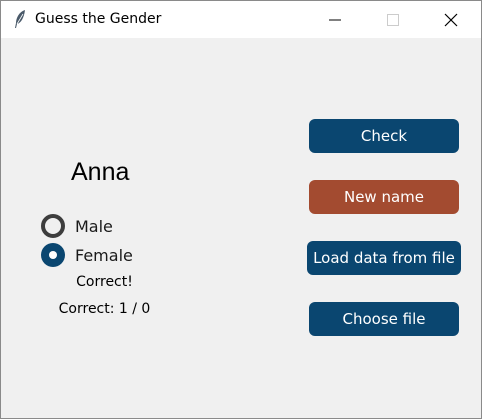 Image resolution: width=482 pixels, height=419 pixels. I want to click on result-text: Correct!, so click(104, 282).